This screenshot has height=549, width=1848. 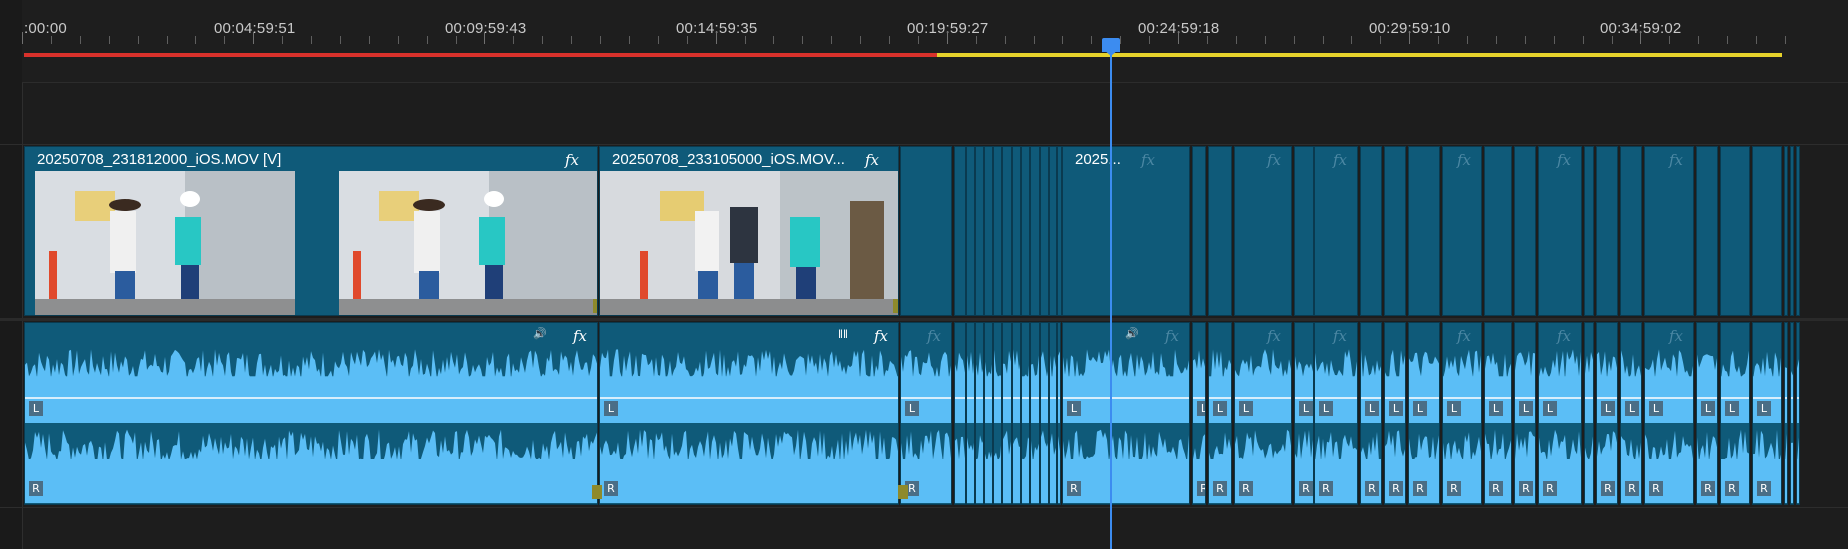 I want to click on video-clip: 20250708_233105000_iOS.MOV... fx, so click(x=749, y=231).